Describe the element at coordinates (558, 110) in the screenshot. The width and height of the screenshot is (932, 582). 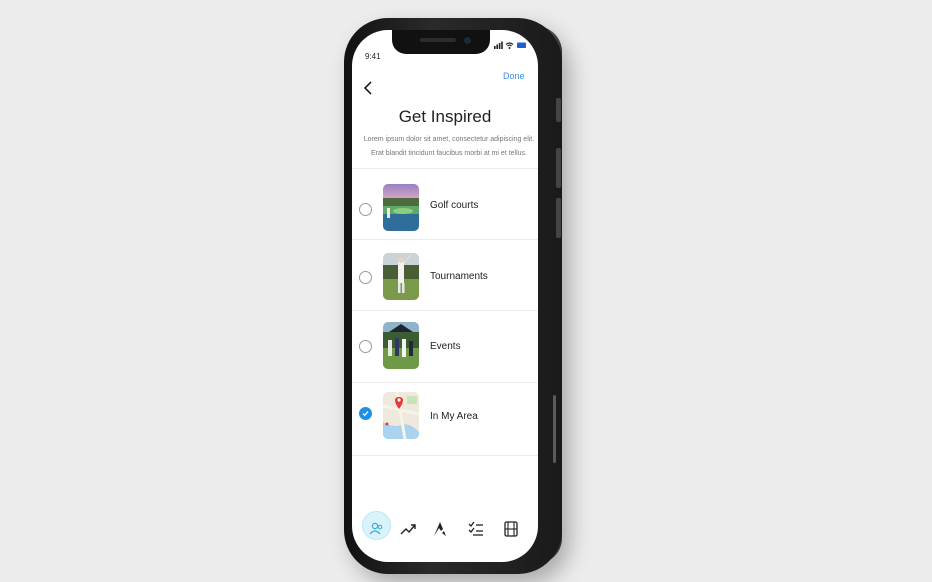
I see `phone-mute-switch` at that location.